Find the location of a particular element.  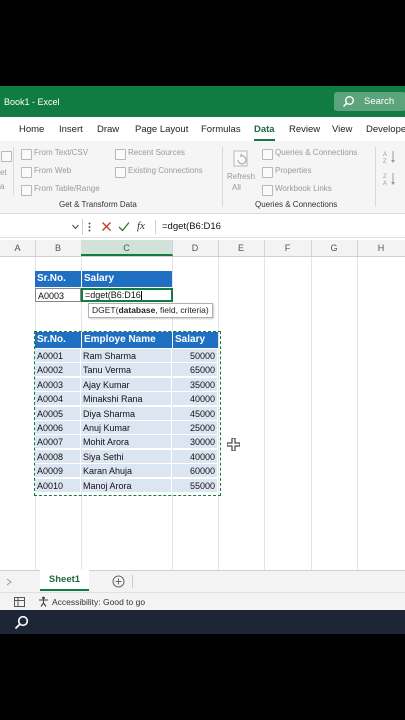

table-cell-name: Karan Ahuja is located at coordinates (126, 471).